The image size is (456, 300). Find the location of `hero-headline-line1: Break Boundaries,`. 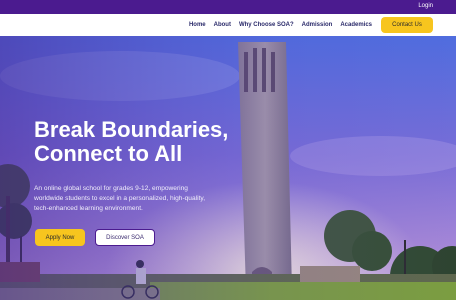

hero-headline-line1: Break Boundaries, is located at coordinates (131, 129).